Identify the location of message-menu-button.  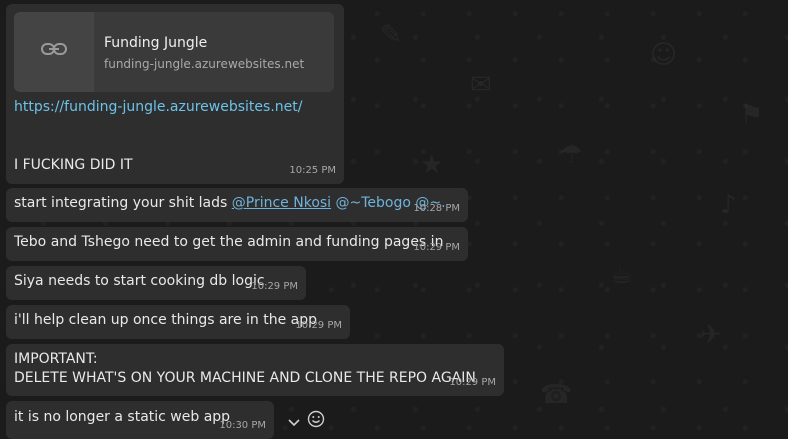
(294, 421).